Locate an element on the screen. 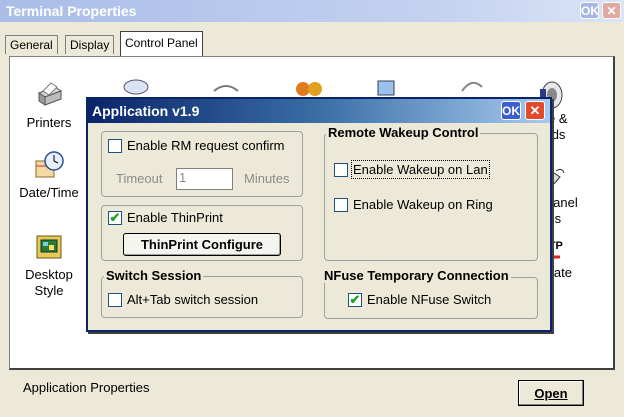 The image size is (624, 417). timeout-label: Timeout is located at coordinates (139, 178).